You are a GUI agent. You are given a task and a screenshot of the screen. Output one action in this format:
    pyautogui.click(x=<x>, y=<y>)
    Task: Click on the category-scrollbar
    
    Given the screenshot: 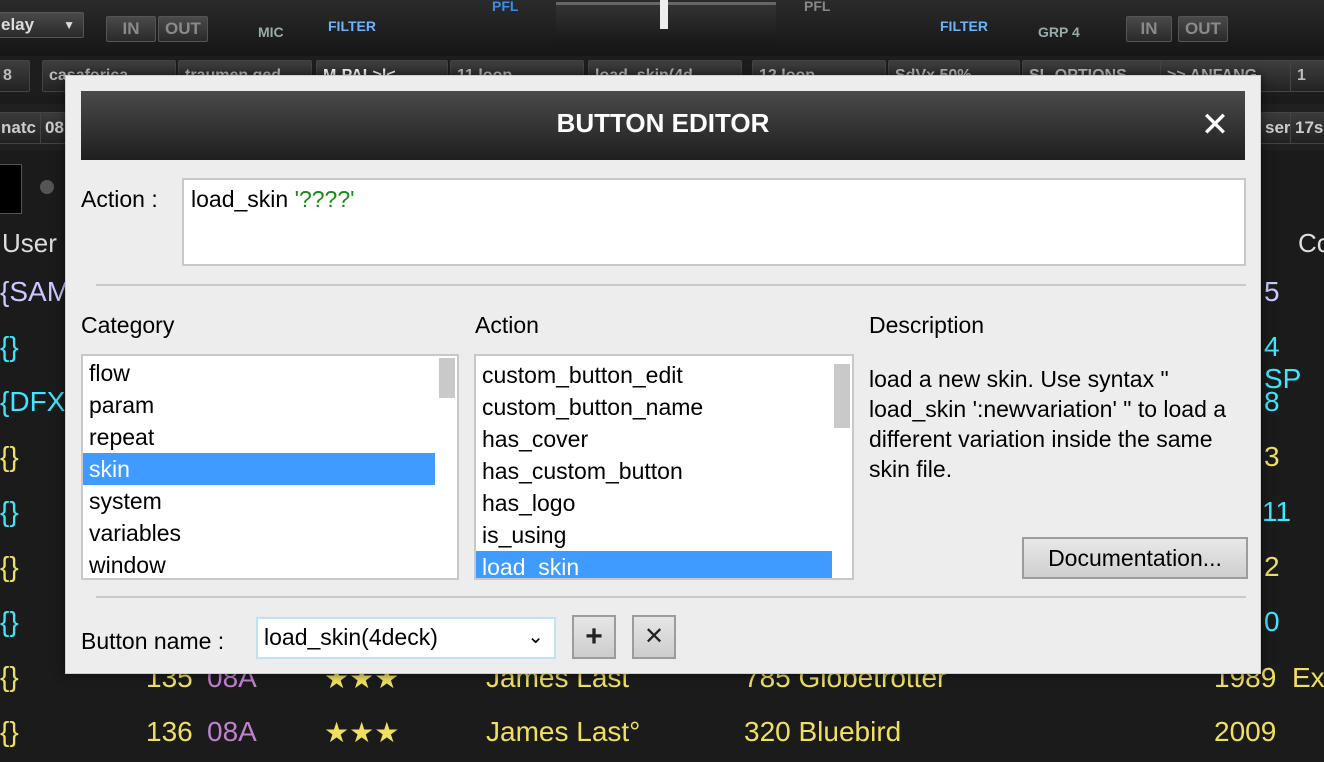 What is the action you would take?
    pyautogui.click(x=447, y=378)
    